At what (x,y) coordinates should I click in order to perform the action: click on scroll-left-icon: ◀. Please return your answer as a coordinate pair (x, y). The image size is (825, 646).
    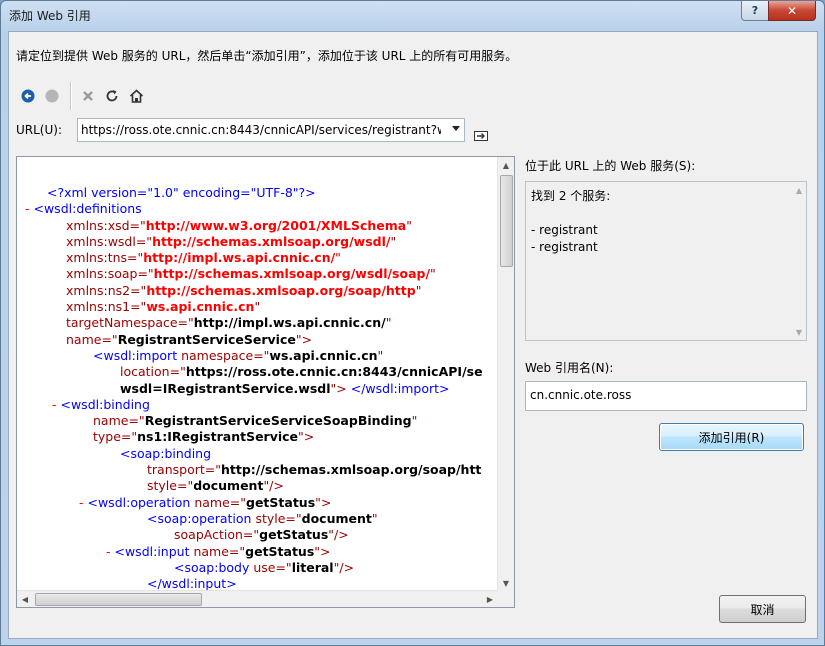
    Looking at the image, I should click on (25, 599).